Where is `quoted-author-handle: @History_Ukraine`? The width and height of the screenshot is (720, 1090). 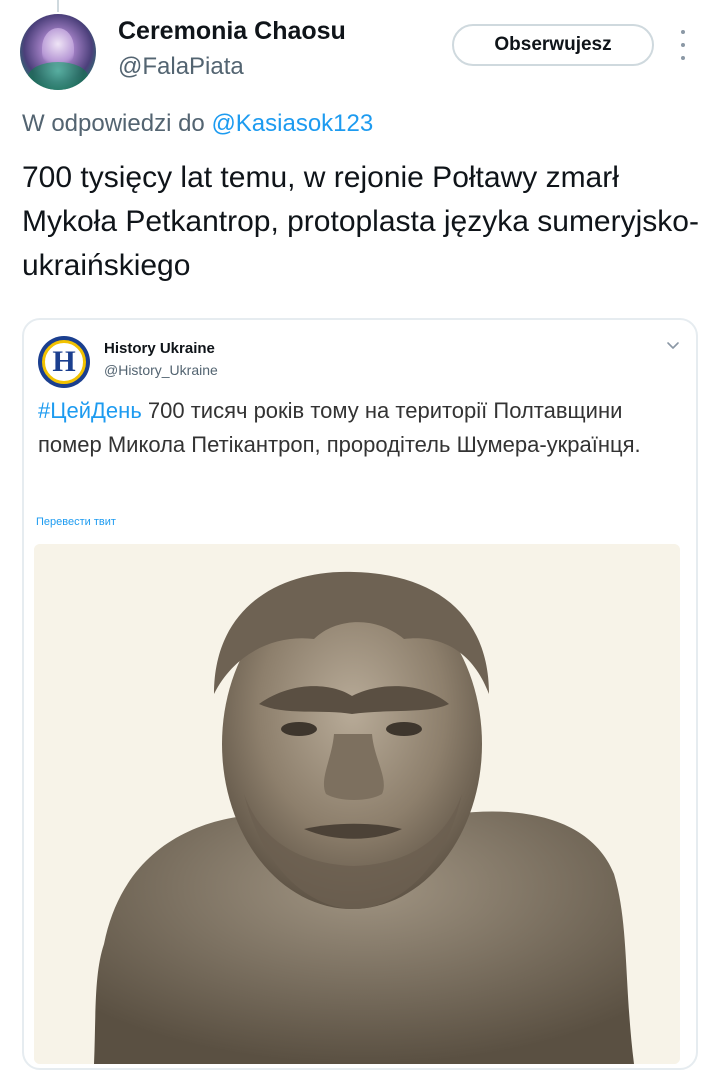
quoted-author-handle: @History_Ukraine is located at coordinates (161, 370).